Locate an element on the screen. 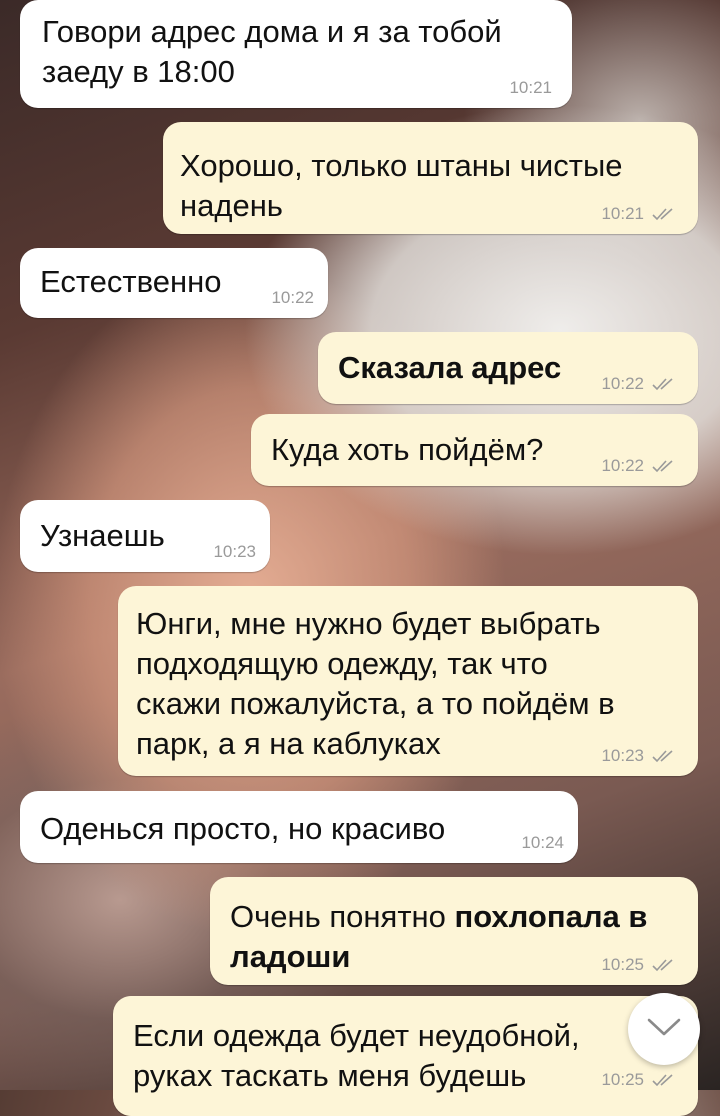 The image size is (720, 1116). message-time: 10:24 is located at coordinates (542, 842).